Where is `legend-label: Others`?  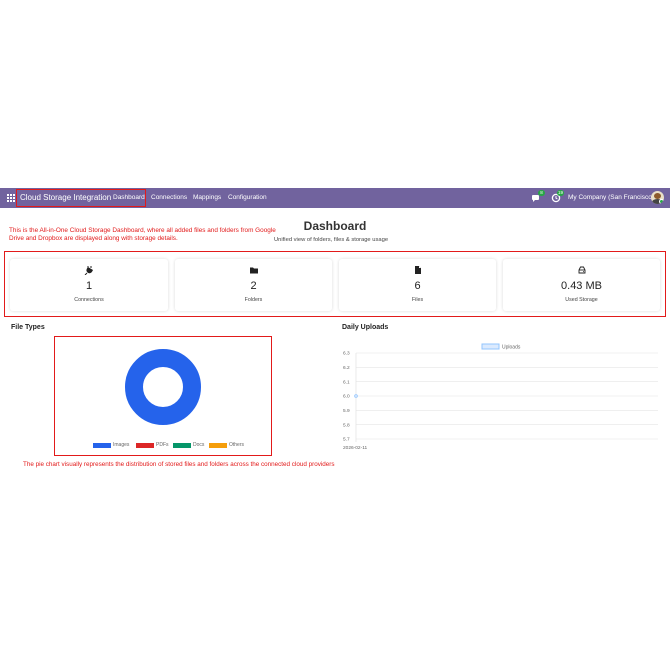
legend-label: Others is located at coordinates (237, 445).